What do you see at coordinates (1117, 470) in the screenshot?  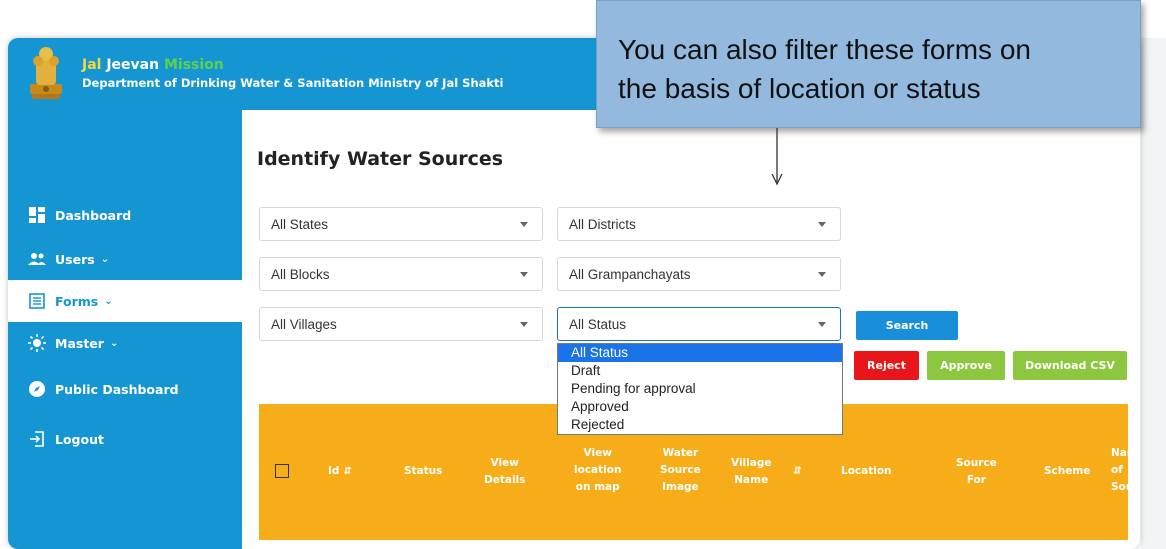 I see `column-header-line: of` at bounding box center [1117, 470].